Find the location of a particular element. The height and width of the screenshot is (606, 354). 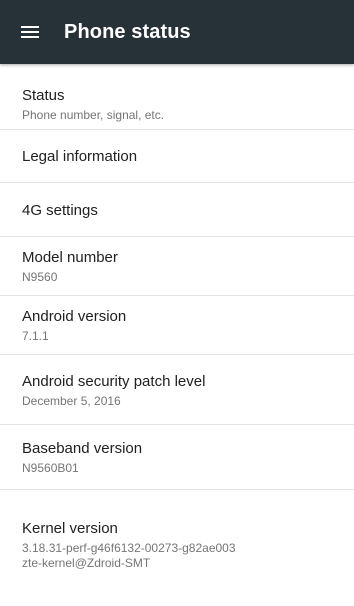

list-item-title: Android security patch level is located at coordinates (114, 381).